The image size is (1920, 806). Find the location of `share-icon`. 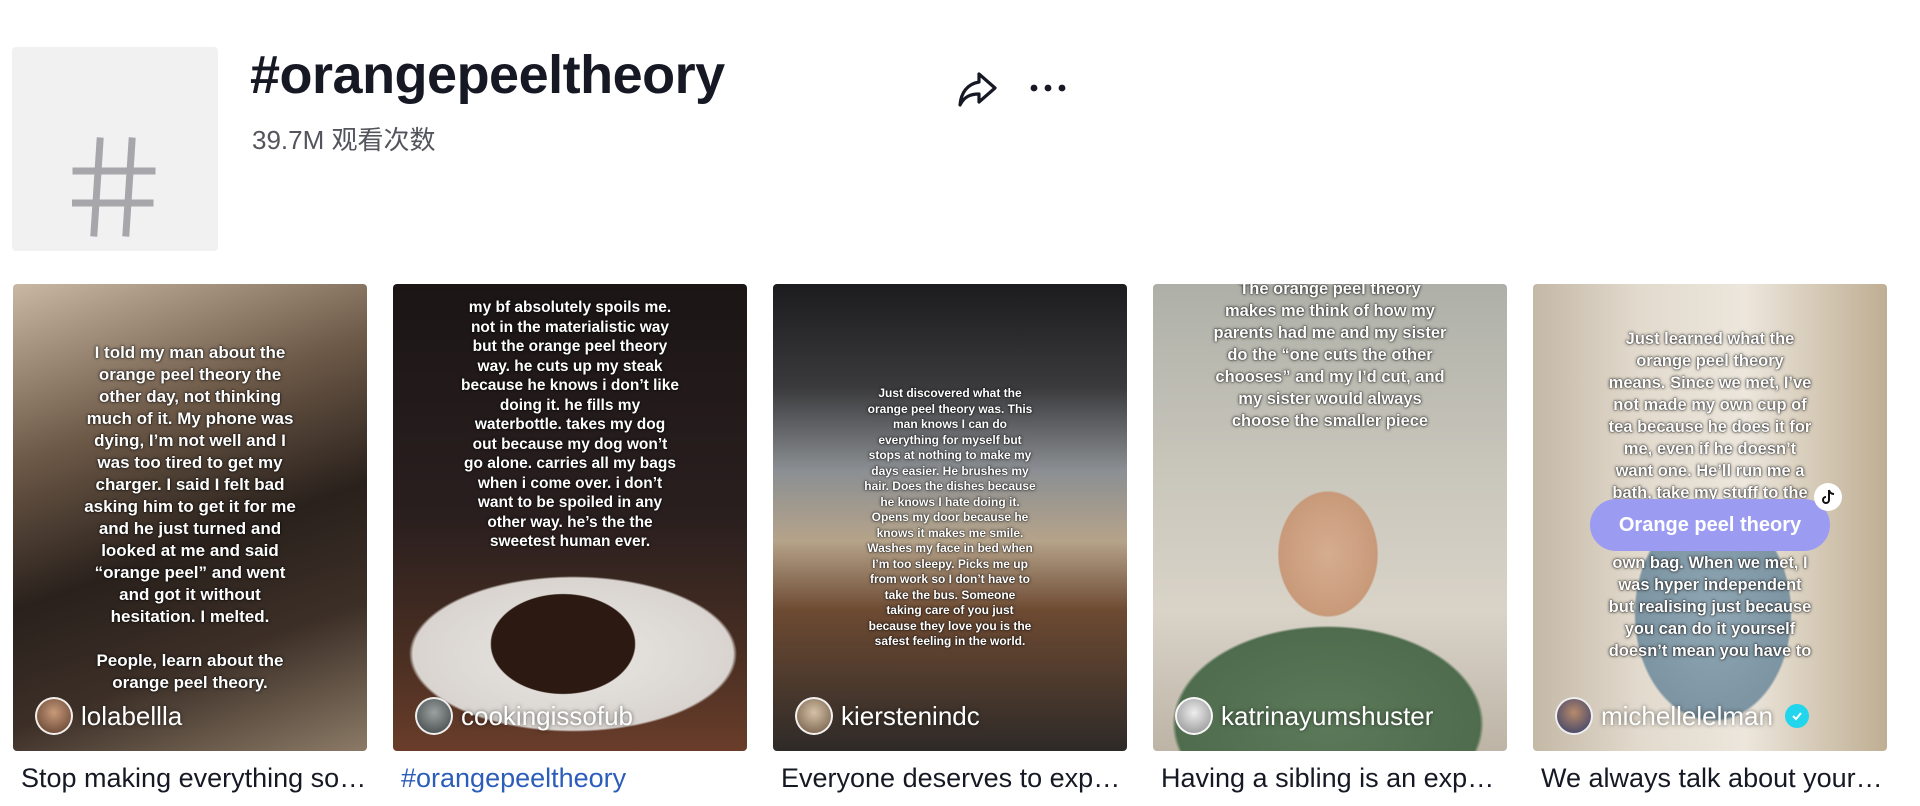

share-icon is located at coordinates (977, 89).